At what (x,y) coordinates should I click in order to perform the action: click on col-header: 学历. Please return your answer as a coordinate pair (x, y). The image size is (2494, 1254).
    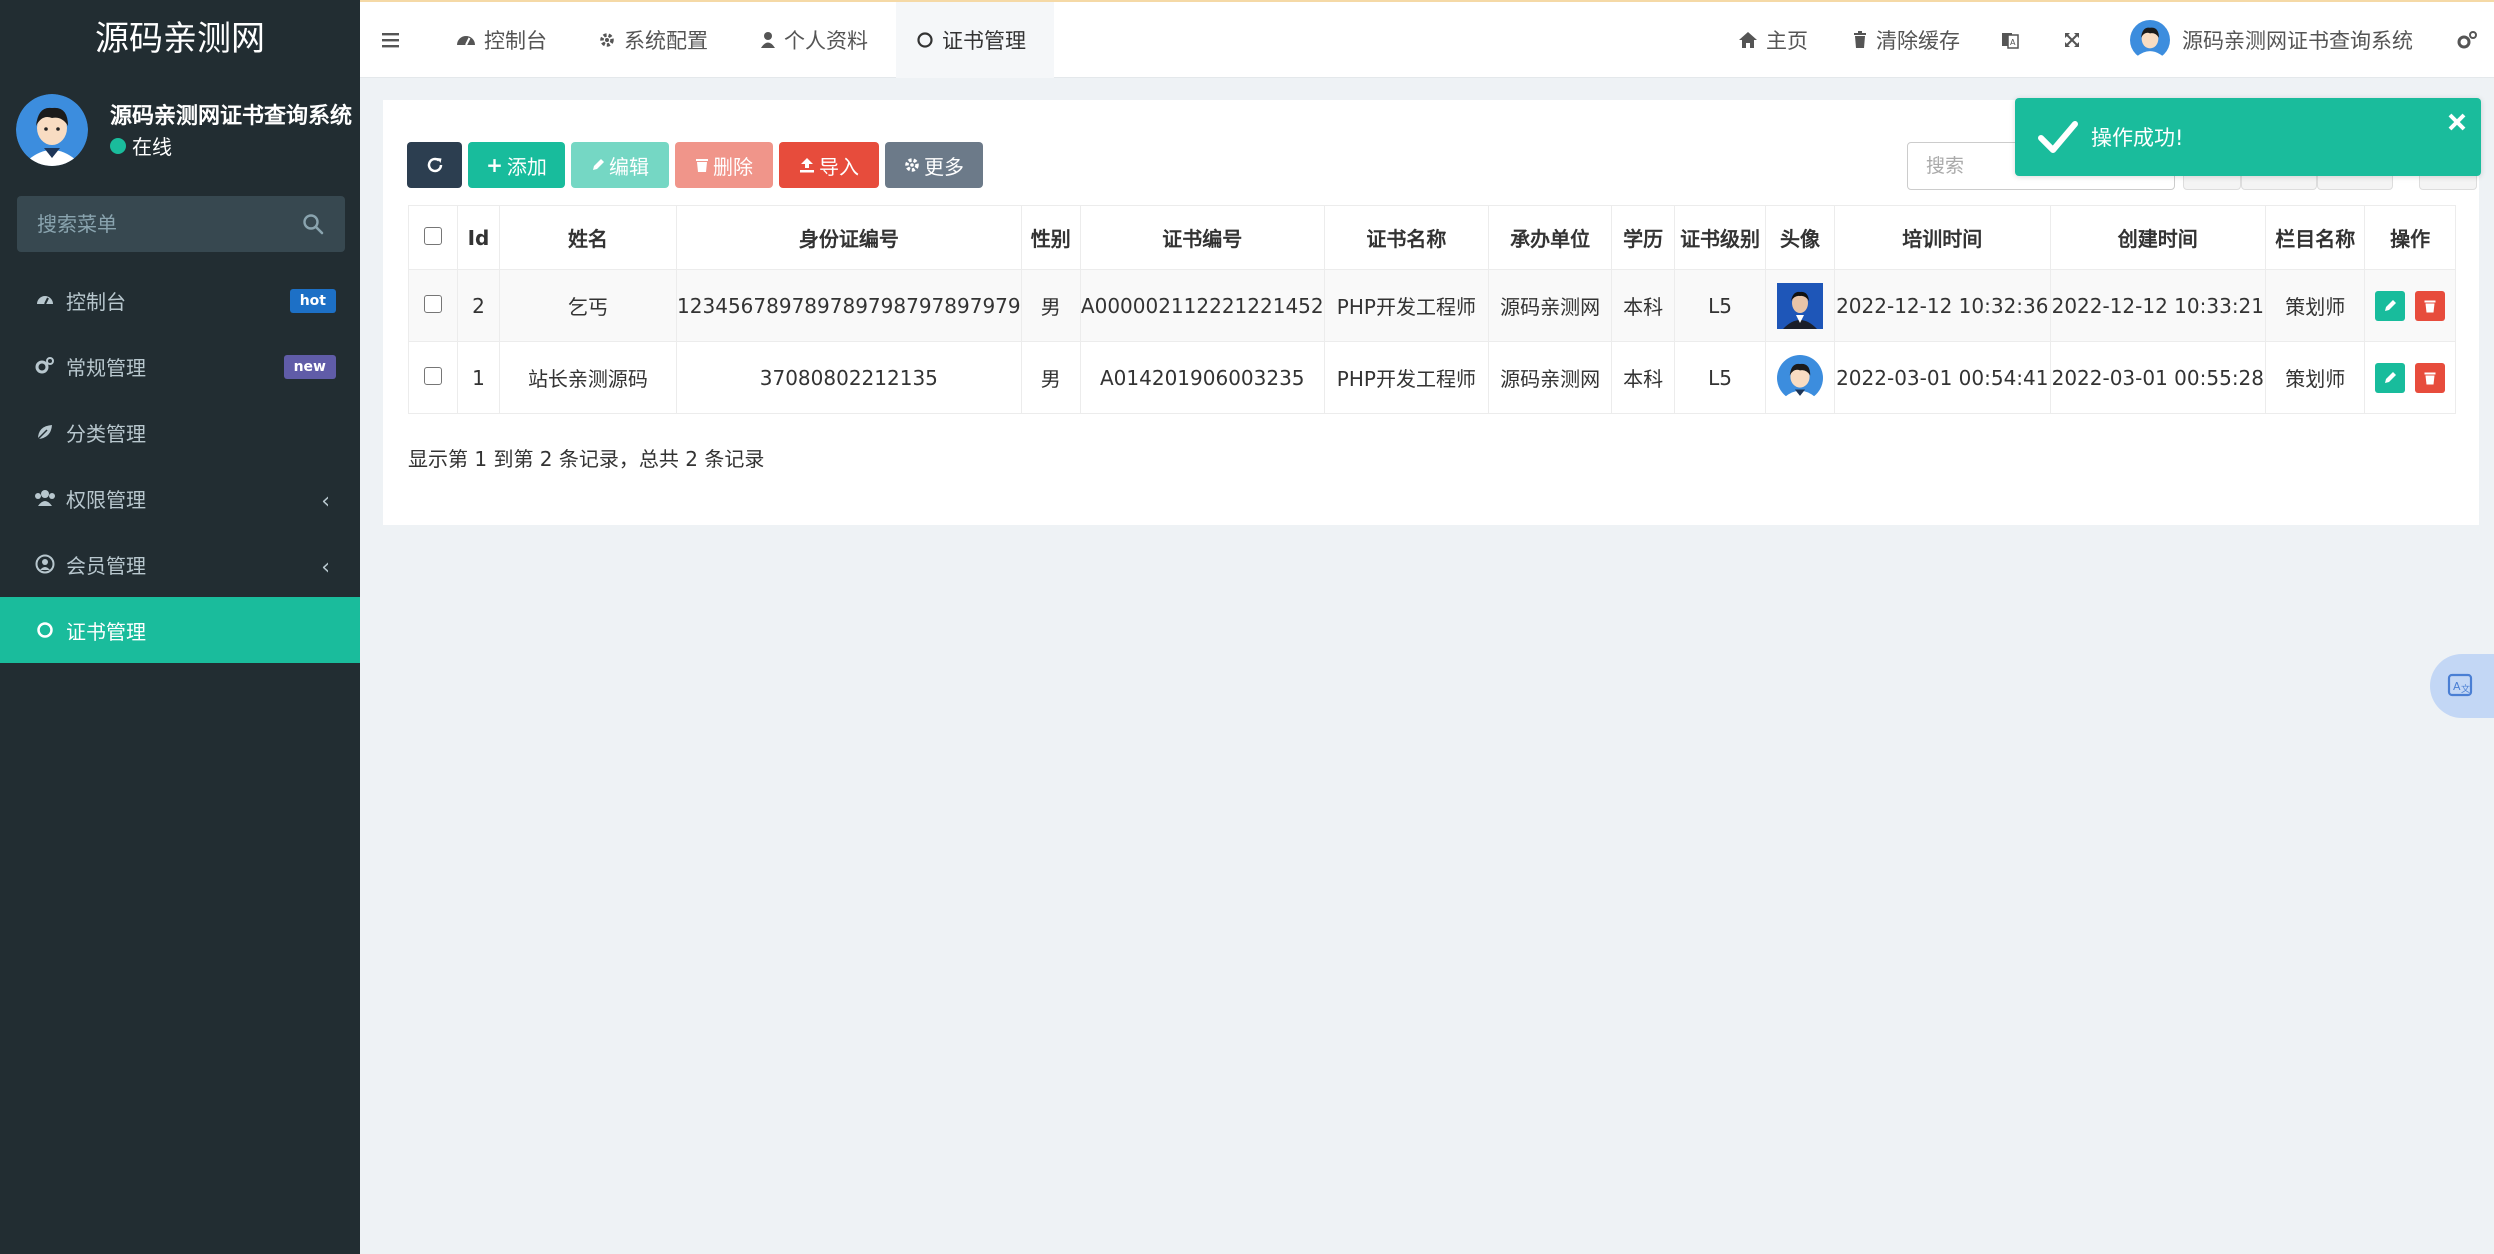
    Looking at the image, I should click on (1643, 237).